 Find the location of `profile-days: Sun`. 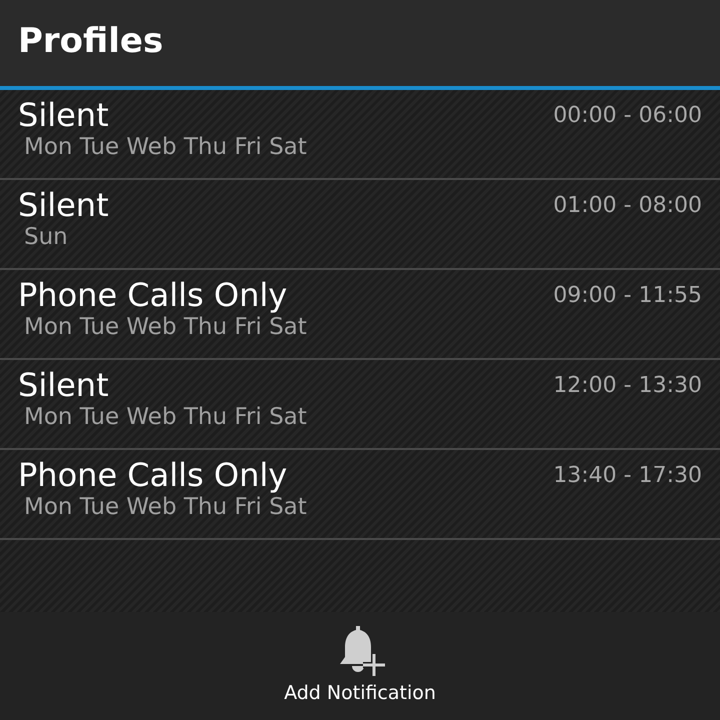

profile-days: Sun is located at coordinates (43, 237).